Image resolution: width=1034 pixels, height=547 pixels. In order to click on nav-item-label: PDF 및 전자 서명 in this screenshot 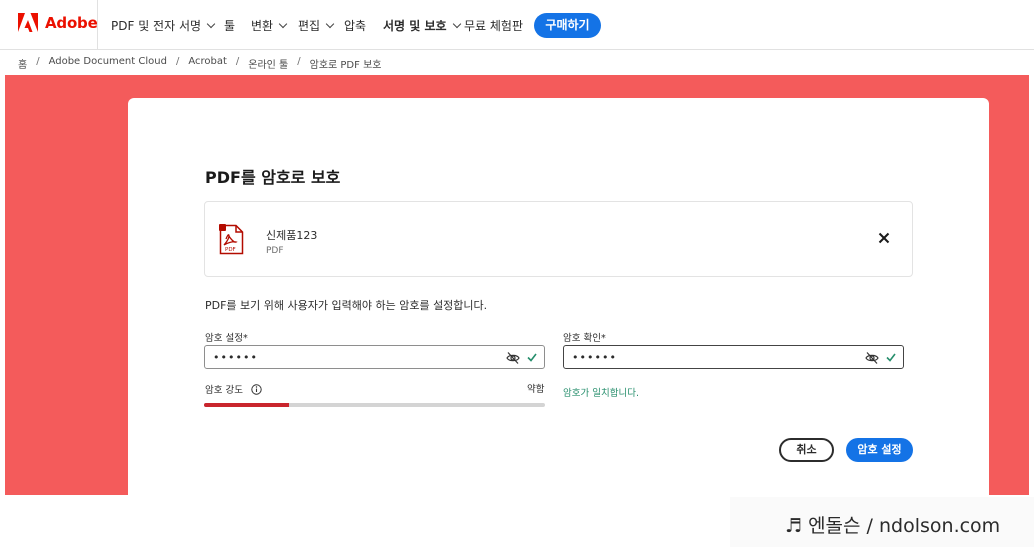, I will do `click(156, 26)`.